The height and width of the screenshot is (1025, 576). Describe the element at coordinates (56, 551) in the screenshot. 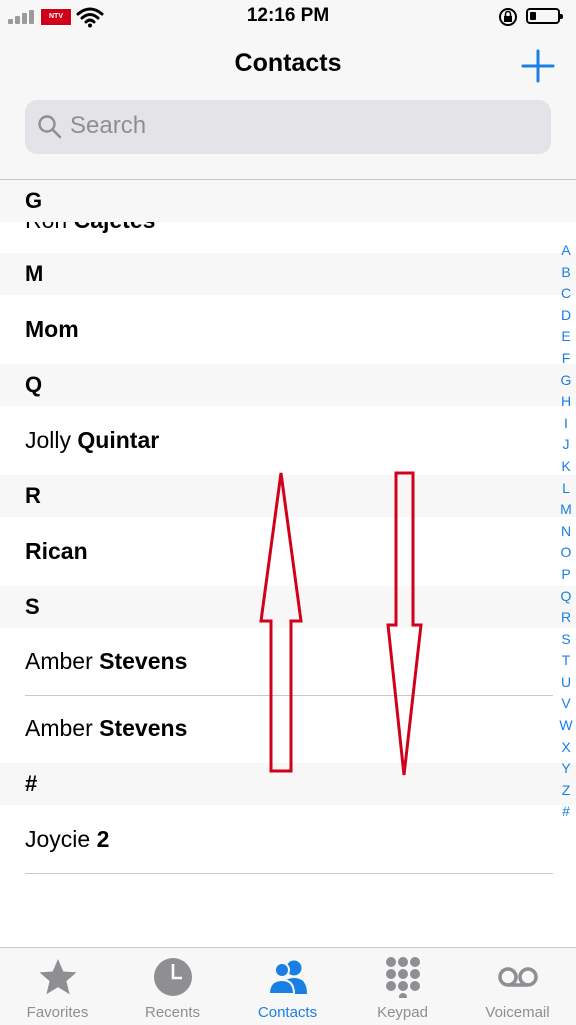

I see `contact-name: Rican` at that location.